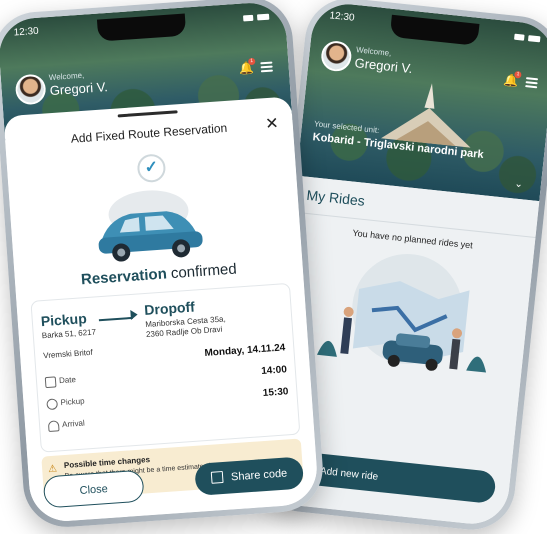 This screenshot has height=534, width=547. What do you see at coordinates (67, 380) in the screenshot?
I see `date-label: Date` at bounding box center [67, 380].